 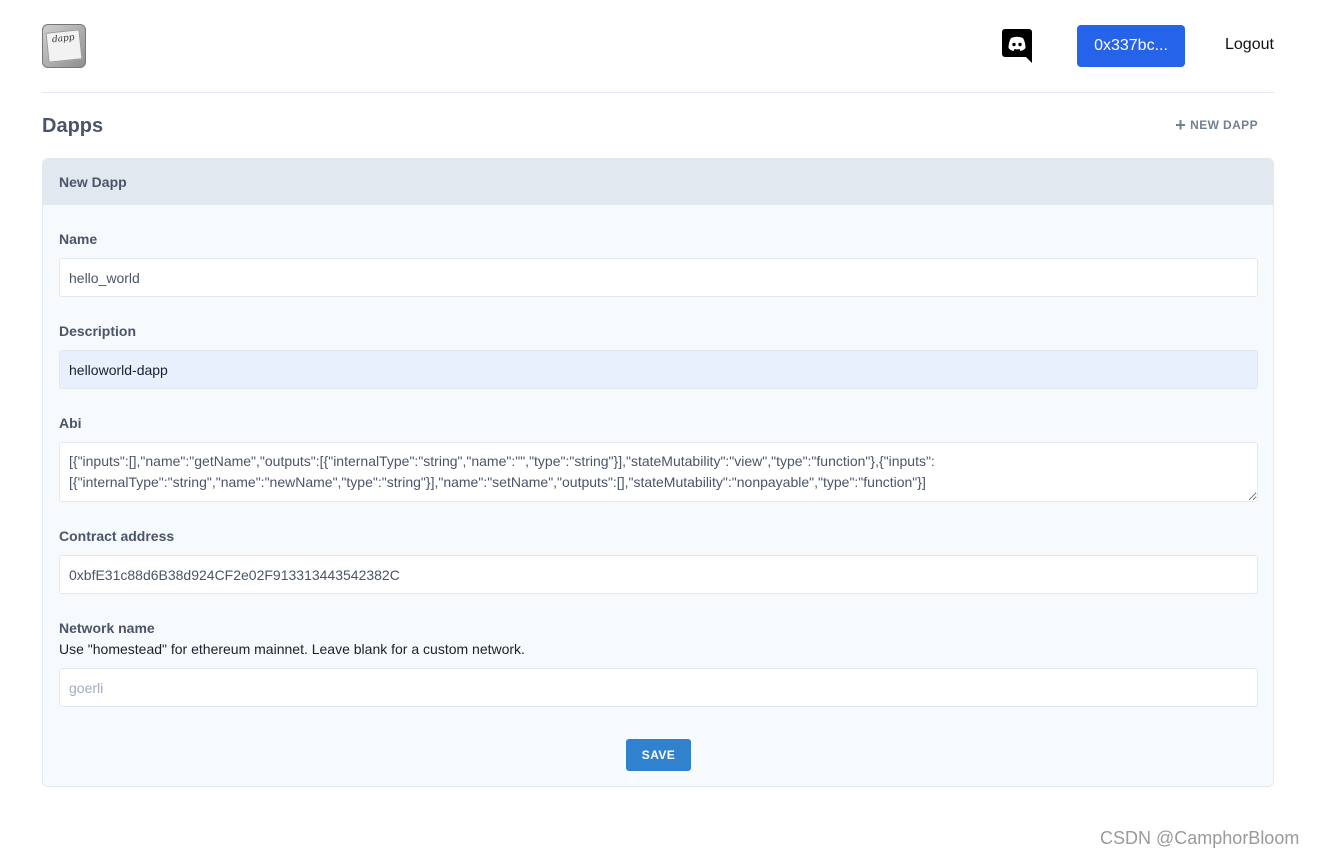 What do you see at coordinates (1017, 46) in the screenshot?
I see `discord-icon` at bounding box center [1017, 46].